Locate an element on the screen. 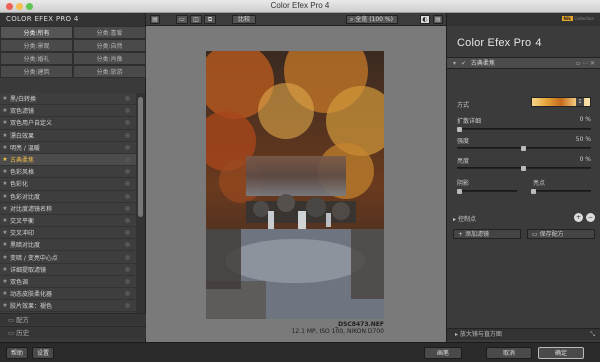 The height and width of the screenshot is (362, 600). filter-header: ▾ ✓ 古典柔焦 ▫ ⋯ ✕ is located at coordinates (523, 63).